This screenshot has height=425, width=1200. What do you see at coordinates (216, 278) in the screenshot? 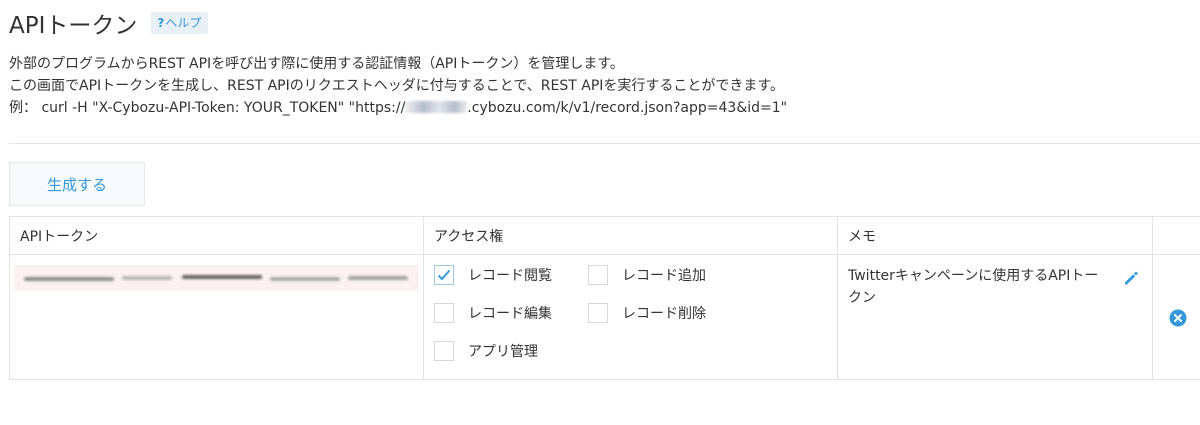
I see `redacted-token-value` at bounding box center [216, 278].